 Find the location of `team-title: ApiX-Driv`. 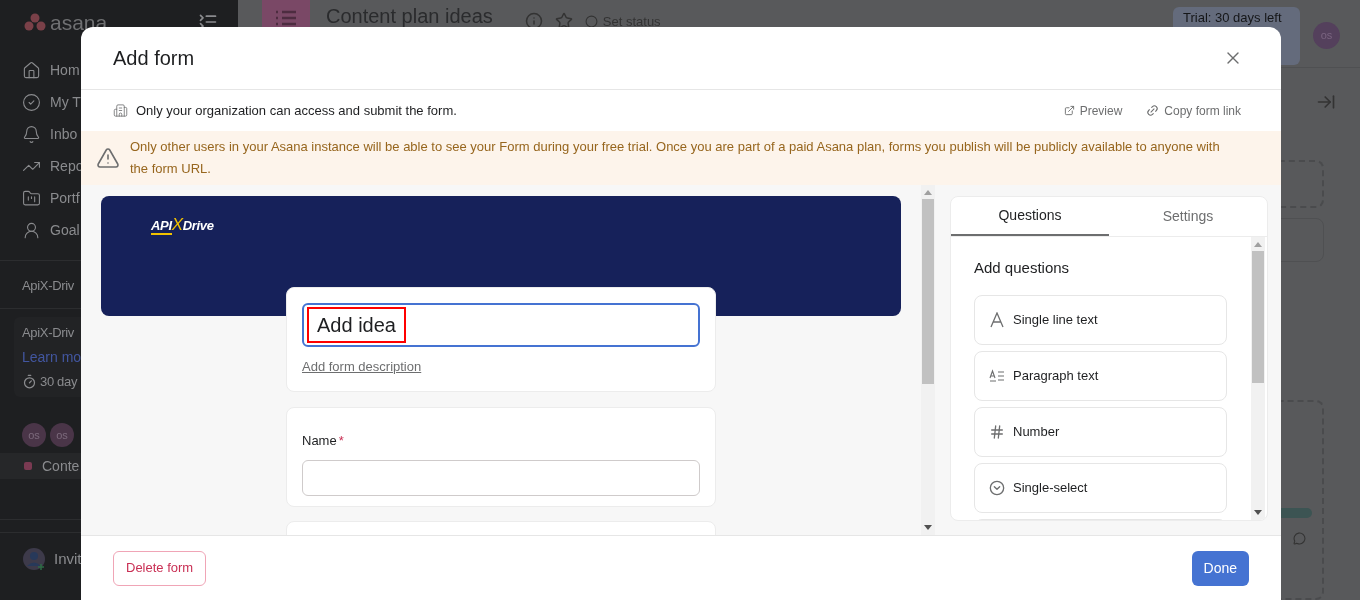

team-title: ApiX-Driv is located at coordinates (48, 285).